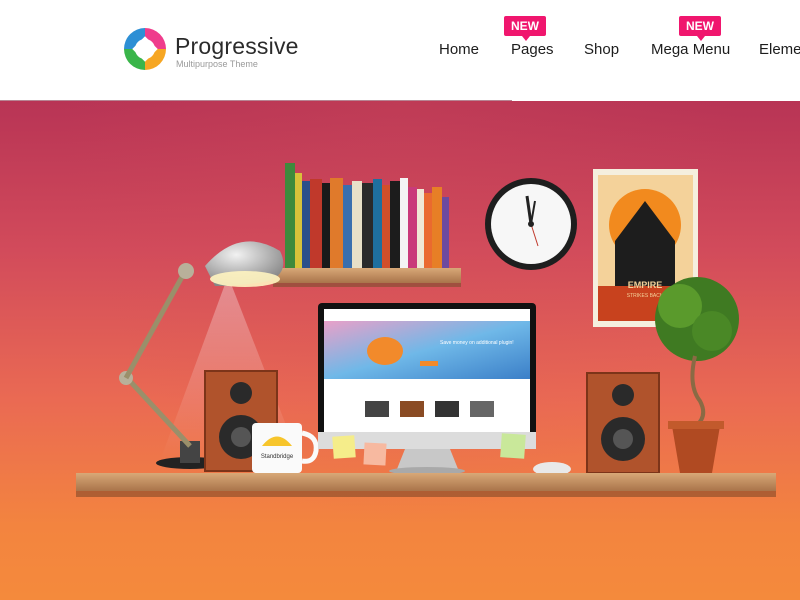 The width and height of the screenshot is (800, 600). Describe the element at coordinates (145, 49) in the screenshot. I see `logo-icon` at that location.